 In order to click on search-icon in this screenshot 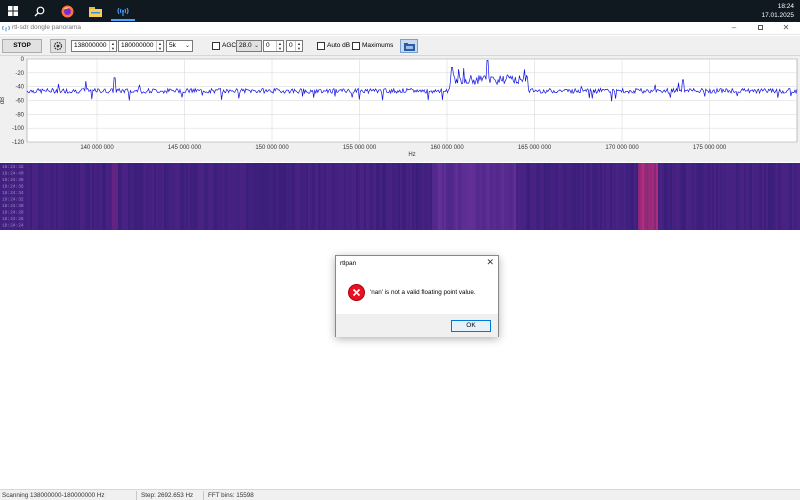, I will do `click(39, 11)`.